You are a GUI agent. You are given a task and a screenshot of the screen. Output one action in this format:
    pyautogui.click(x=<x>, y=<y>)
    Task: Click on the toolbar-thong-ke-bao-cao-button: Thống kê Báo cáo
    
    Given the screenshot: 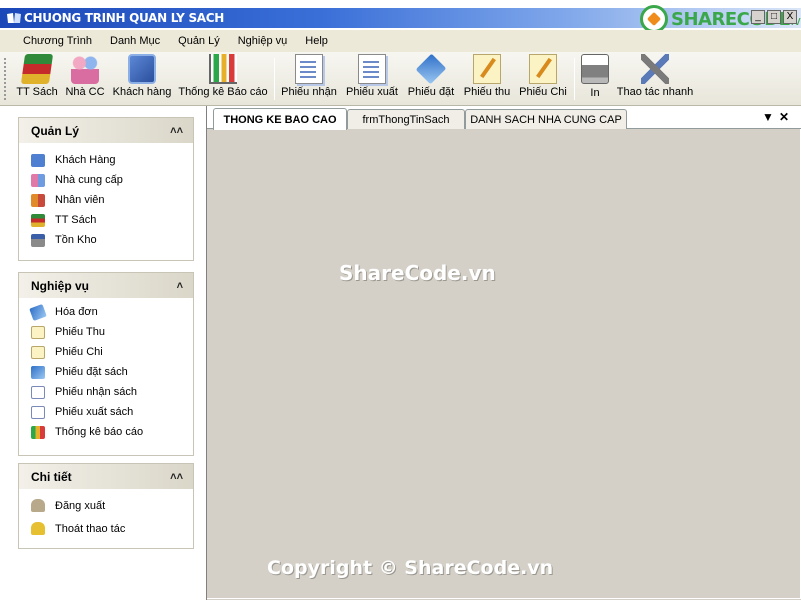 What is the action you would take?
    pyautogui.click(x=223, y=76)
    